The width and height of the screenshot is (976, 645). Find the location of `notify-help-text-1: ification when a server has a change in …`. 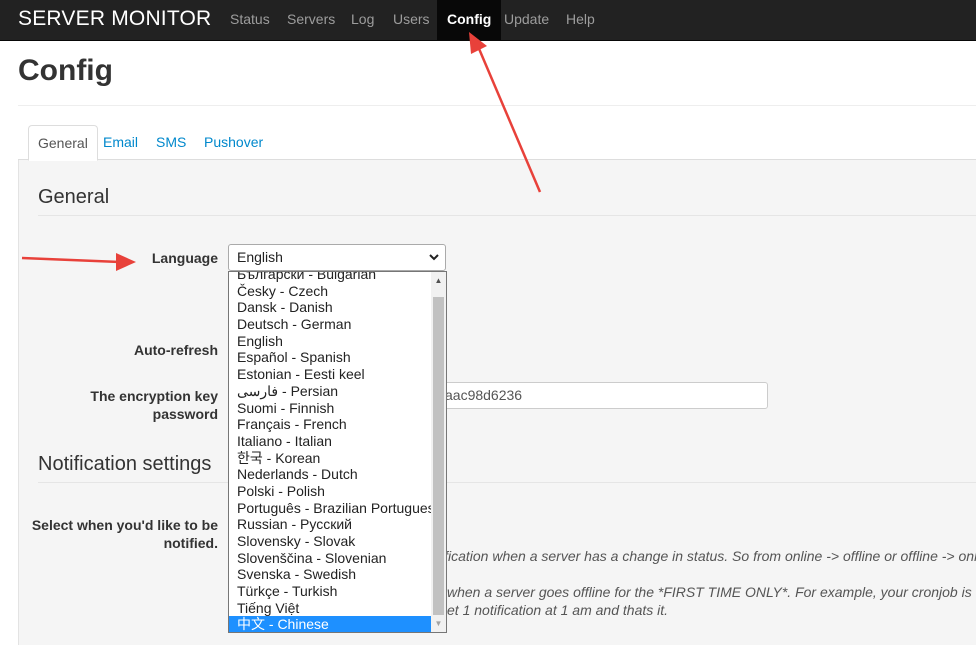

notify-help-text-1: ification when a server has a change in … is located at coordinates (708, 556).